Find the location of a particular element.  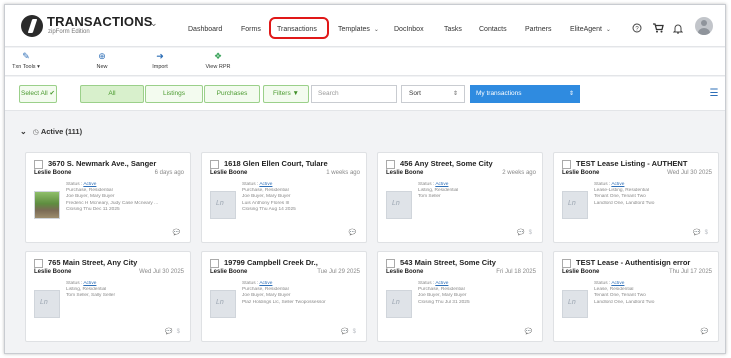

view-rpr-button: ❖ View RPR is located at coordinates (218, 62).